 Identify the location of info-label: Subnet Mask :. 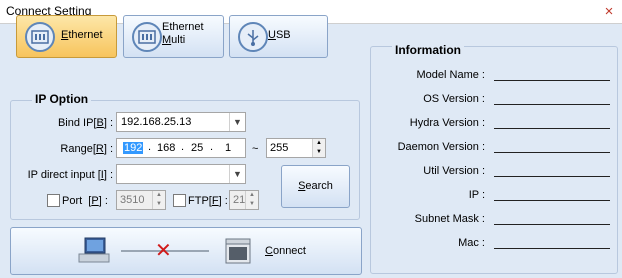
(449, 219).